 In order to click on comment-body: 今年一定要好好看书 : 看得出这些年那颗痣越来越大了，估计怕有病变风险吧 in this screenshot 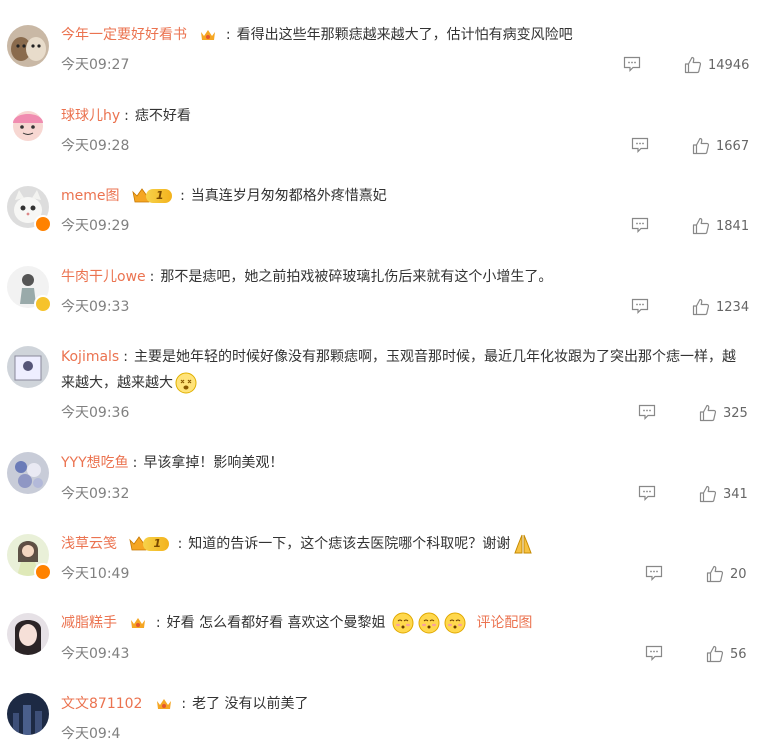, I will do `click(317, 35)`.